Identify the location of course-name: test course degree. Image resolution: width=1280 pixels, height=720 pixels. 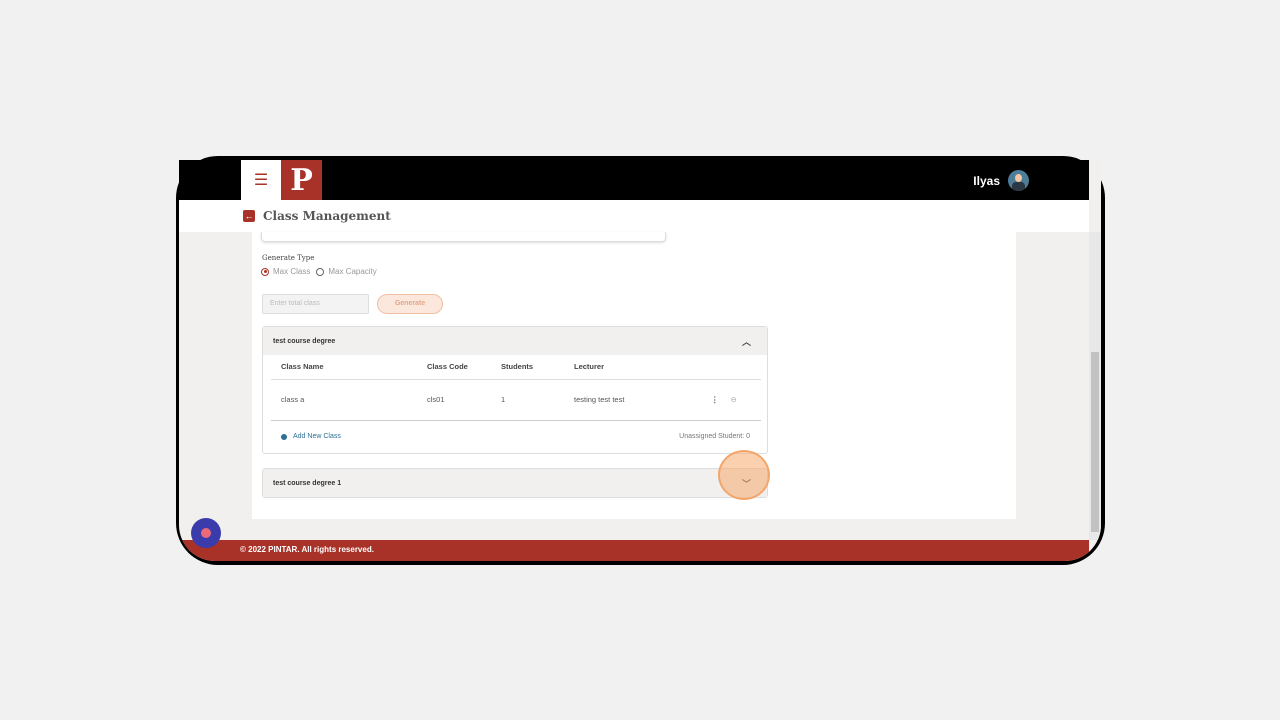
(304, 341).